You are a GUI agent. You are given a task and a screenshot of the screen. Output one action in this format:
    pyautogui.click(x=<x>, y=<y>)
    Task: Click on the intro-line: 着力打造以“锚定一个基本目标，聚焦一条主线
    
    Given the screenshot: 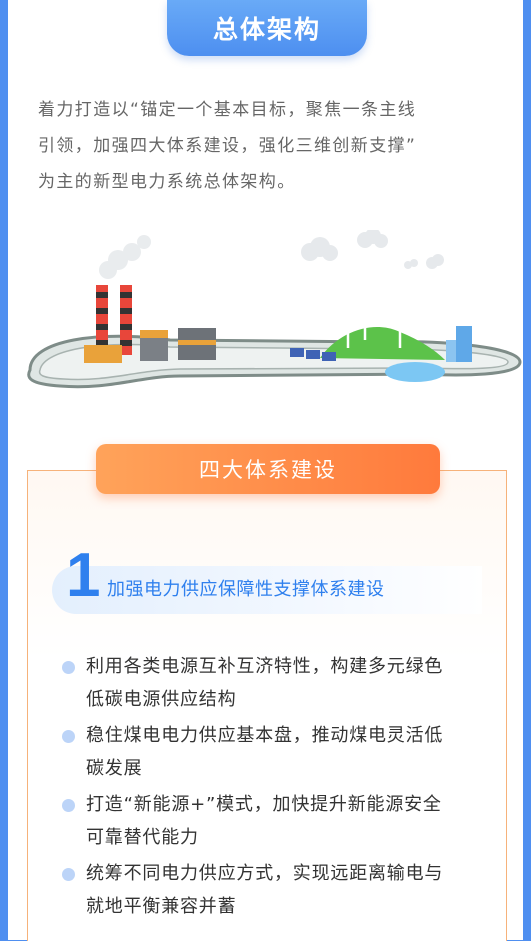 What is the action you would take?
    pyautogui.click(x=227, y=110)
    